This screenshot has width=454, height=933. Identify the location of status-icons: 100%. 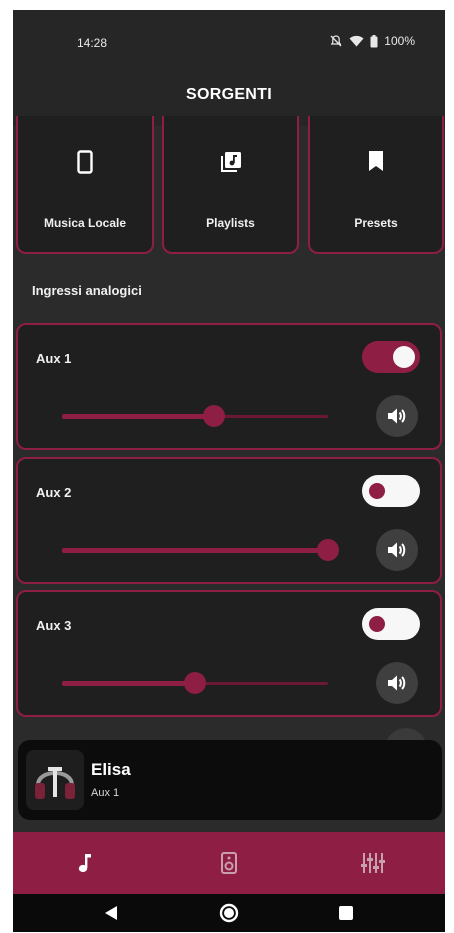
(372, 41).